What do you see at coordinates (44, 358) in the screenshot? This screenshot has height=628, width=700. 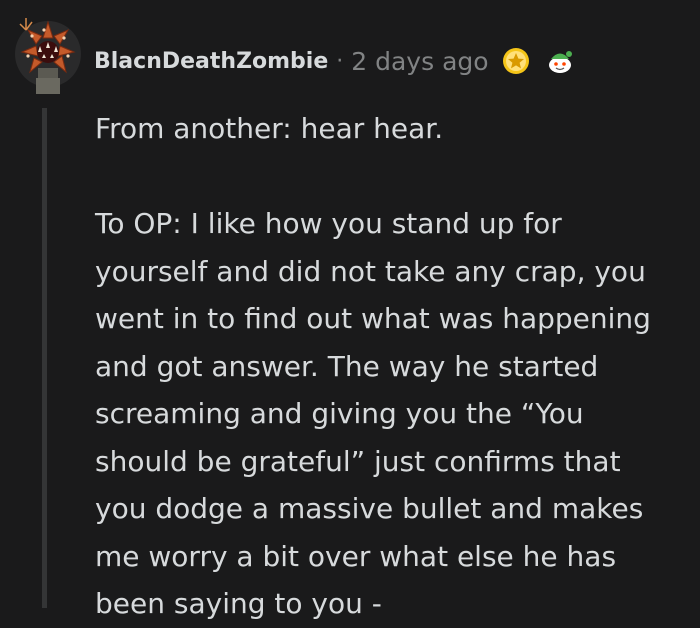 I see `thread-collapse-line` at bounding box center [44, 358].